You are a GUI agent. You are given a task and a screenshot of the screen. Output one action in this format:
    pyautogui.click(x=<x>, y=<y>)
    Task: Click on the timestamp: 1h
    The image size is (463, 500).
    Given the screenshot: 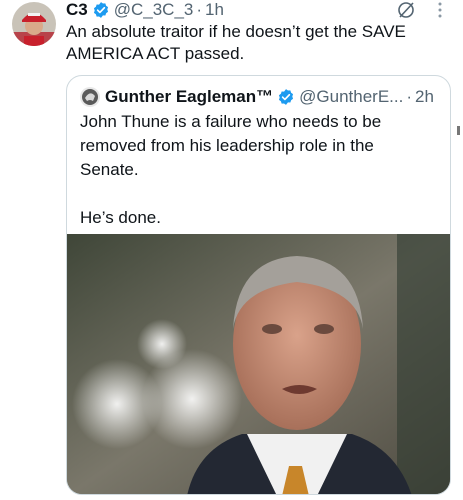 What is the action you would take?
    pyautogui.click(x=214, y=10)
    